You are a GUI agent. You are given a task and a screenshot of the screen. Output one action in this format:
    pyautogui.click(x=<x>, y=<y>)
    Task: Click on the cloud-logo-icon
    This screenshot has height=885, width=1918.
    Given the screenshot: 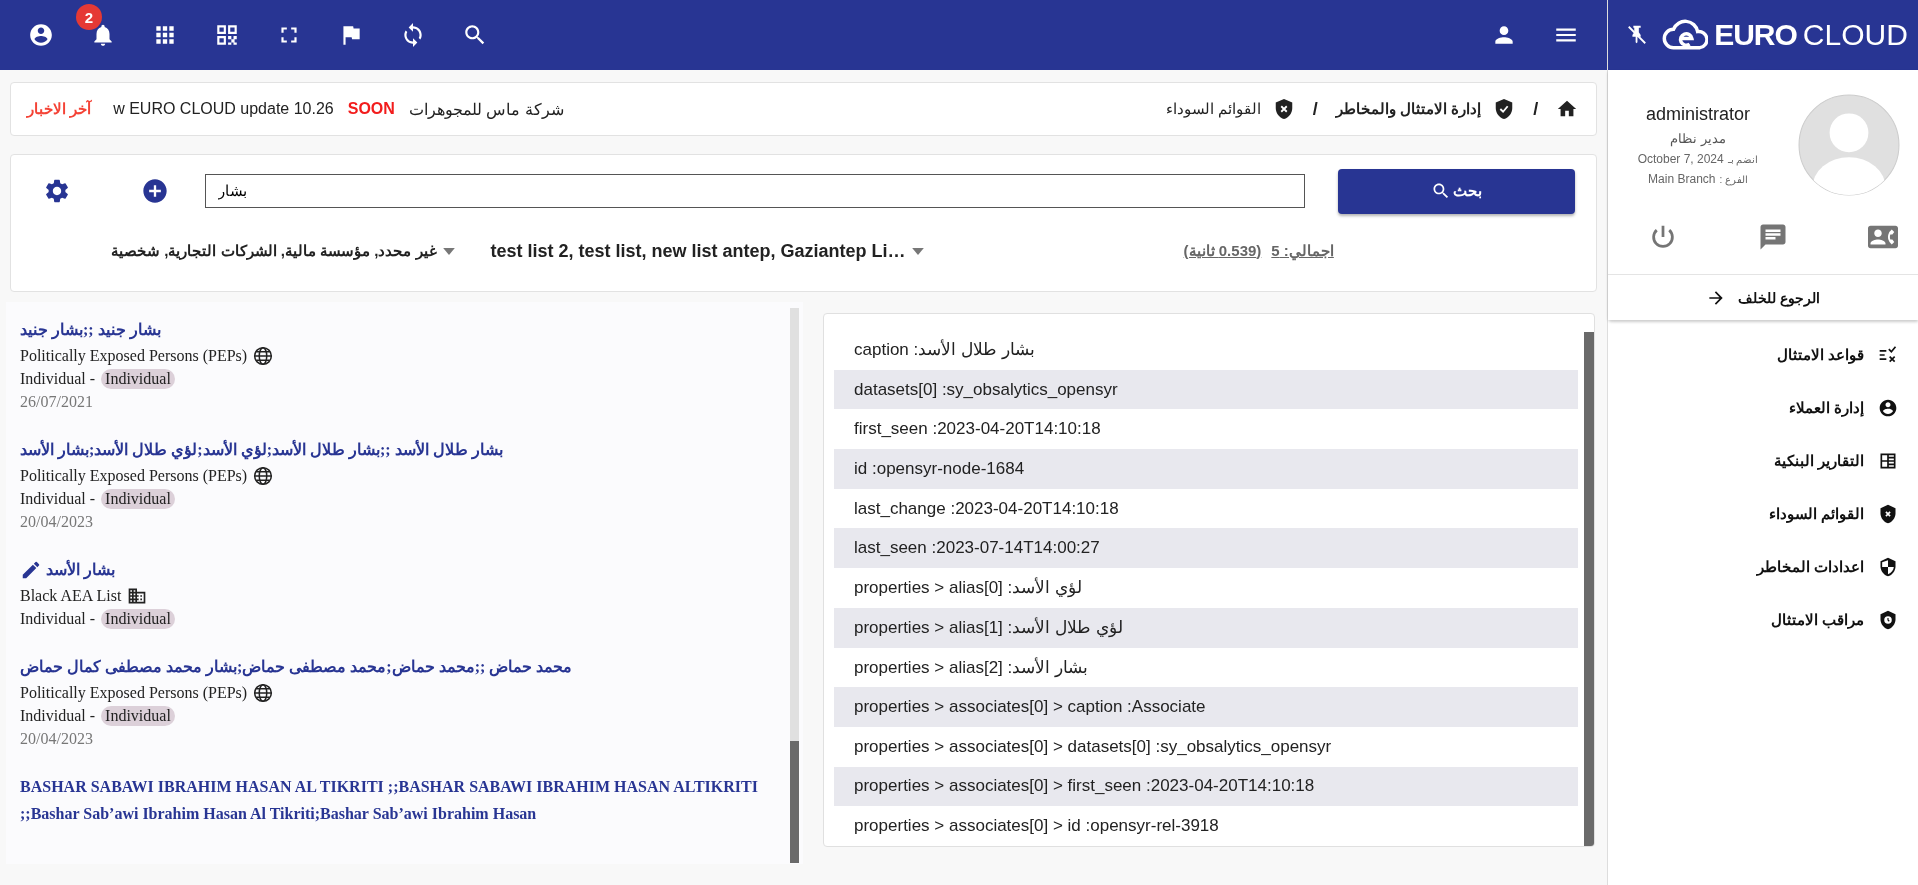 What is the action you would take?
    pyautogui.click(x=1685, y=35)
    